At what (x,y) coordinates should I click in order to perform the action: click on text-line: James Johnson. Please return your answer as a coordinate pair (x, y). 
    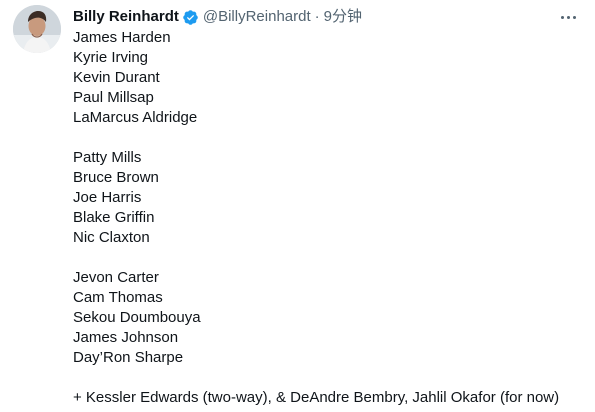
    Looking at the image, I should click on (126, 337).